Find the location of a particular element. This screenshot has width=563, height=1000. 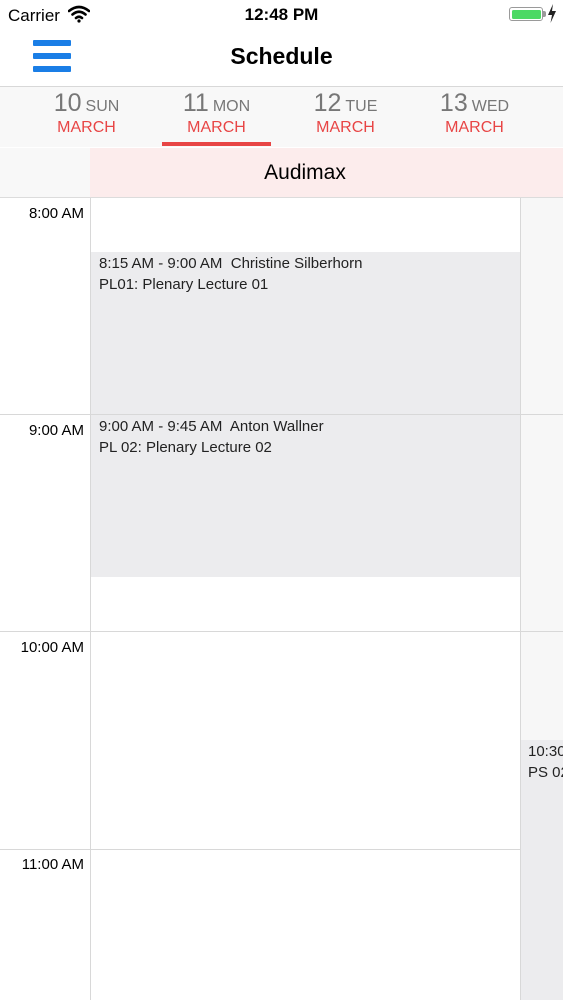

battery-nub is located at coordinates (544, 14).